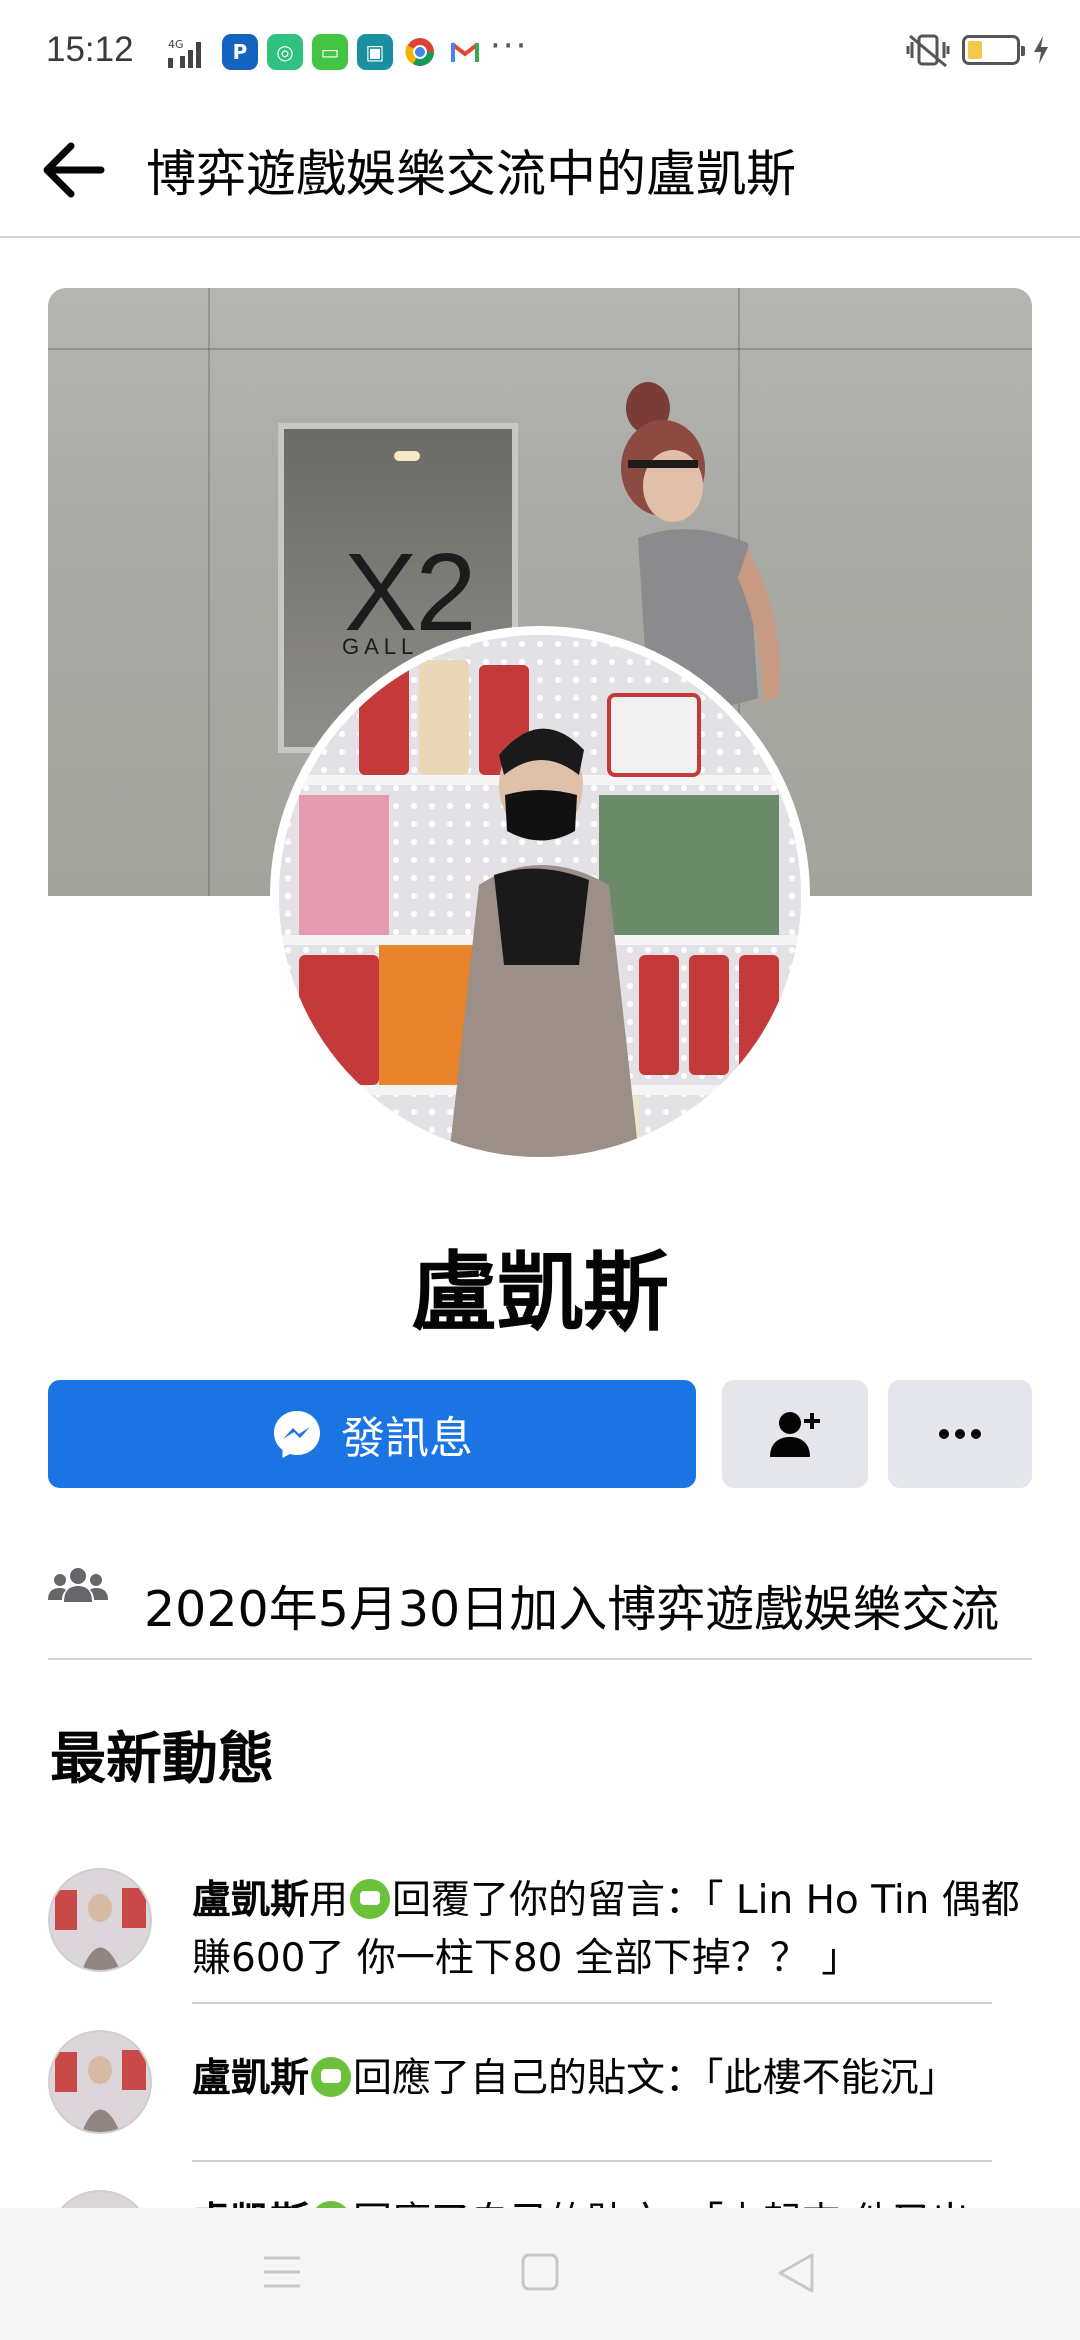  I want to click on app-notification-icon: ◎, so click(285, 52).